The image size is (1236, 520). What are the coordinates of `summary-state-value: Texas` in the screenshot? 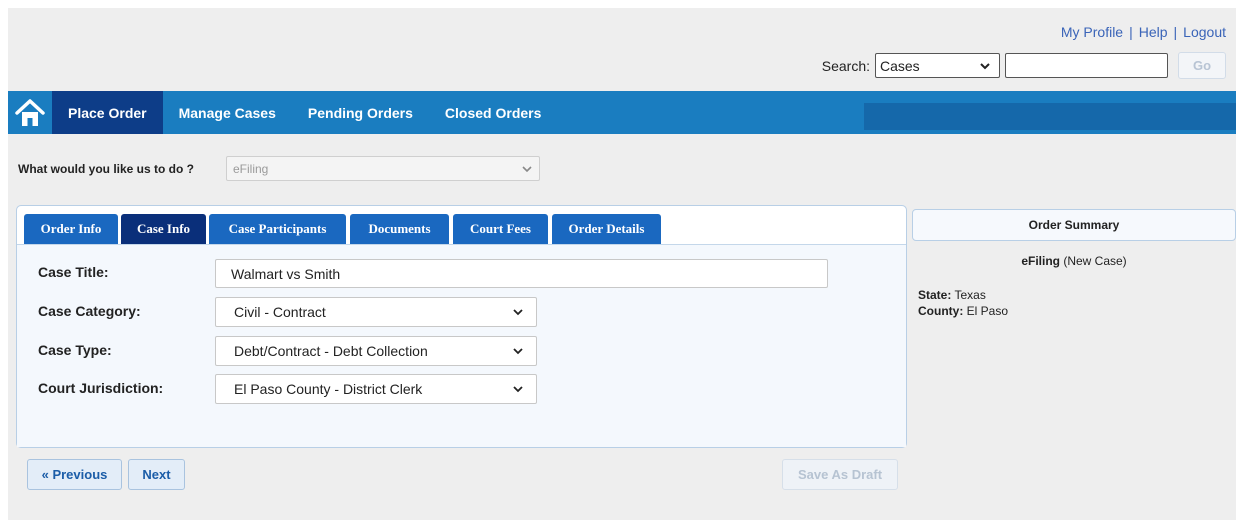 It's located at (970, 295).